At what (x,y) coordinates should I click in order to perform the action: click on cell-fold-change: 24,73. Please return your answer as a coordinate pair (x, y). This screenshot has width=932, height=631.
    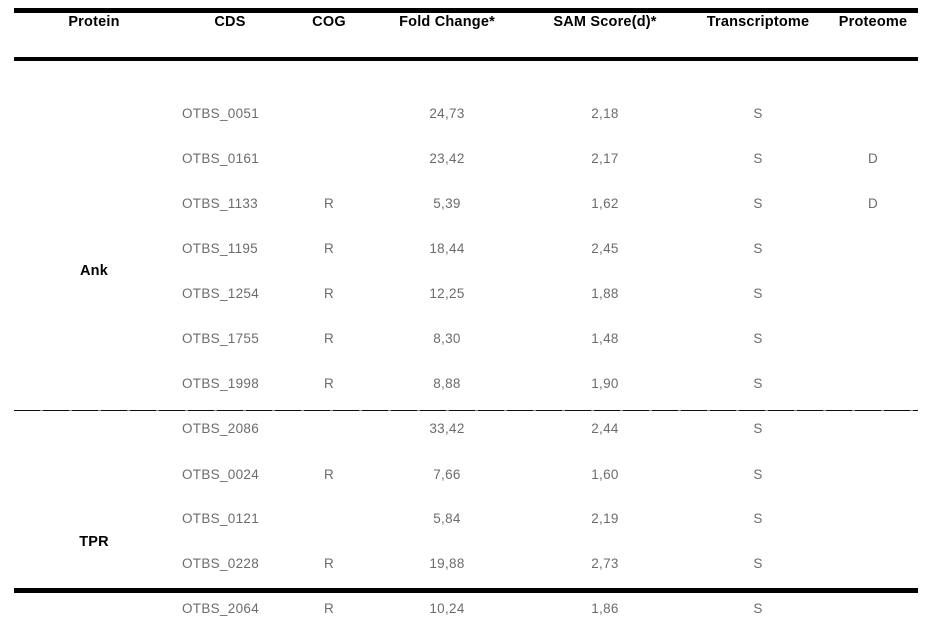
    Looking at the image, I should click on (447, 113).